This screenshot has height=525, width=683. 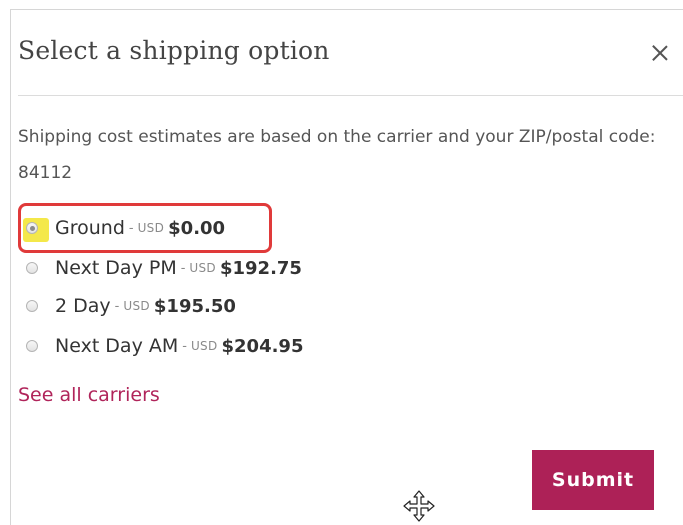 What do you see at coordinates (145, 228) in the screenshot?
I see `annotation-box` at bounding box center [145, 228].